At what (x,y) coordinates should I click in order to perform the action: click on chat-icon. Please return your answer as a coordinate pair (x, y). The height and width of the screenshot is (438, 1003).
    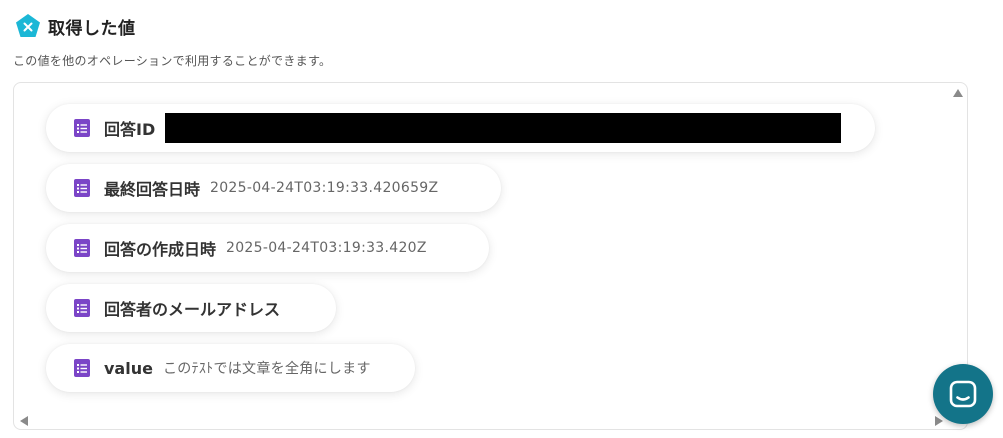
    Looking at the image, I should click on (963, 394).